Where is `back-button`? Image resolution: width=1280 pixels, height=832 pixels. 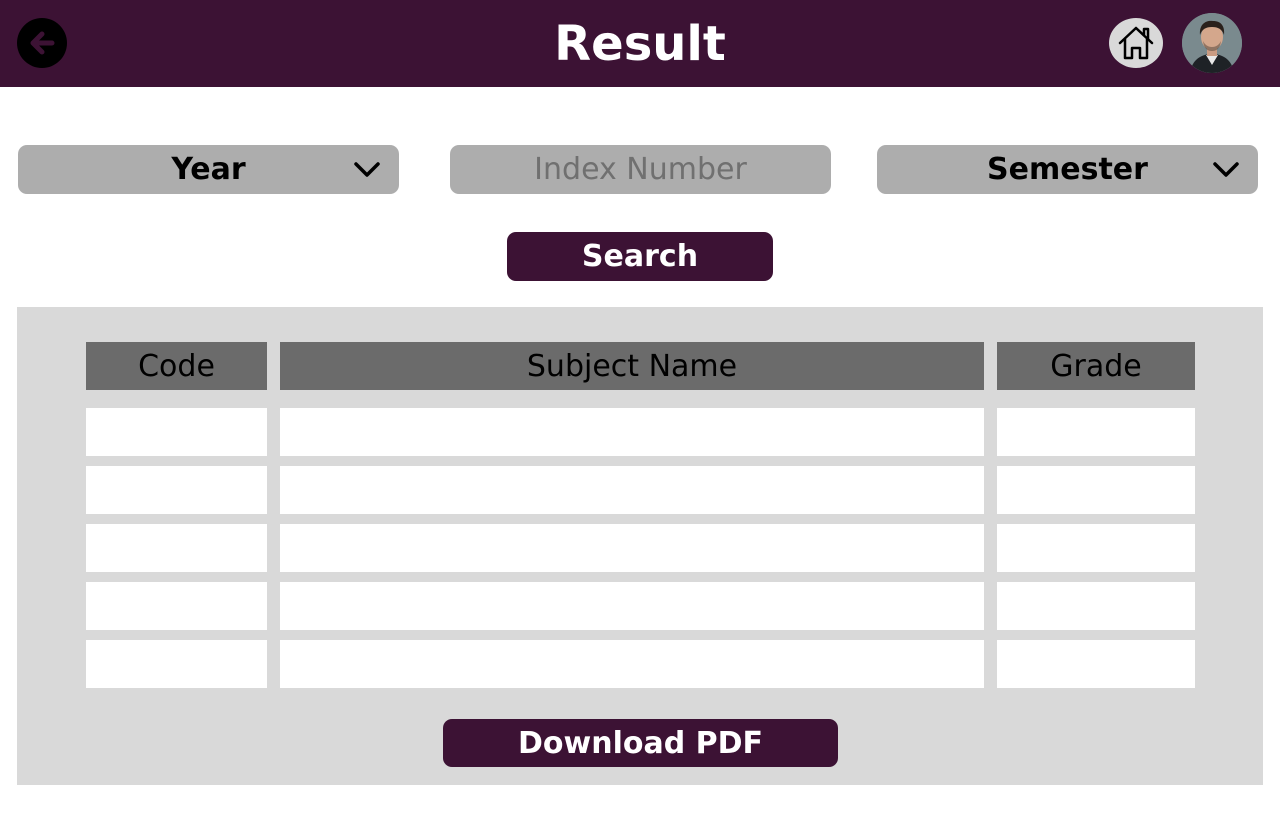 back-button is located at coordinates (42, 43).